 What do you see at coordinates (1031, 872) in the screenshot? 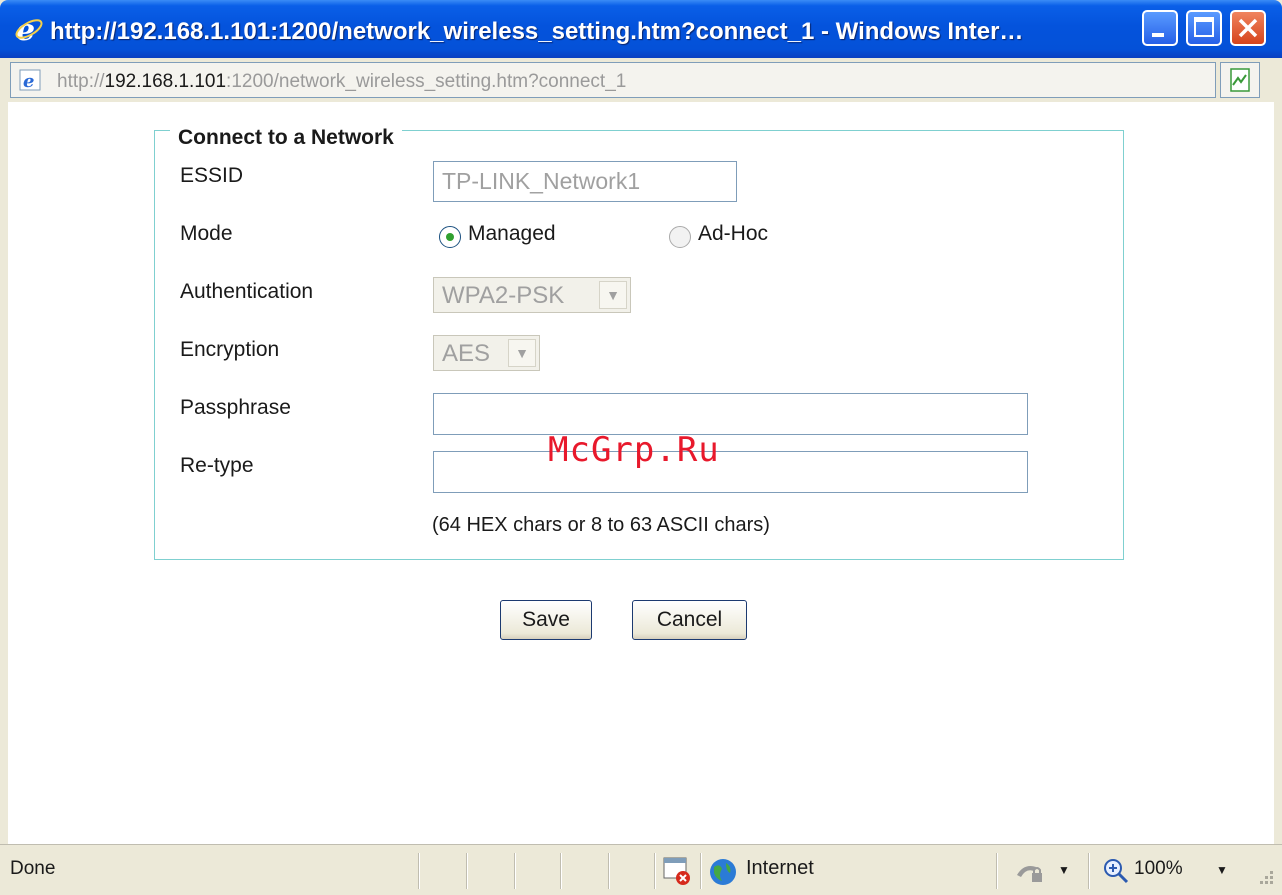
I see `protected-mode-icon` at bounding box center [1031, 872].